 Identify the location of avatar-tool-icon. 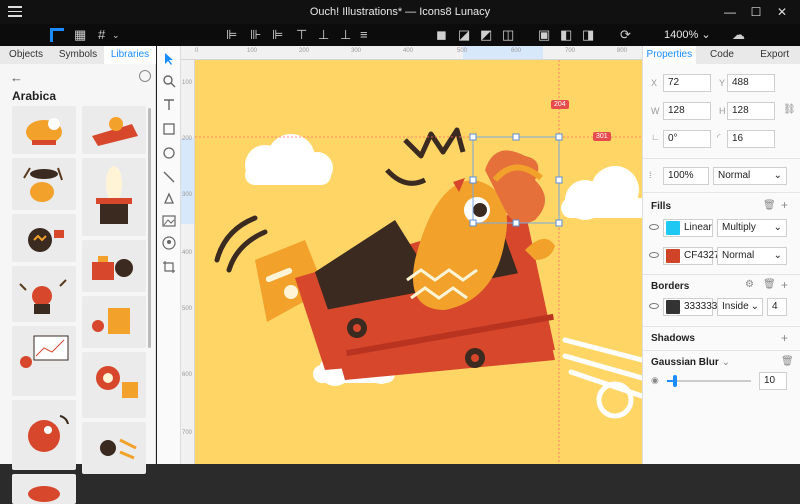
(169, 243).